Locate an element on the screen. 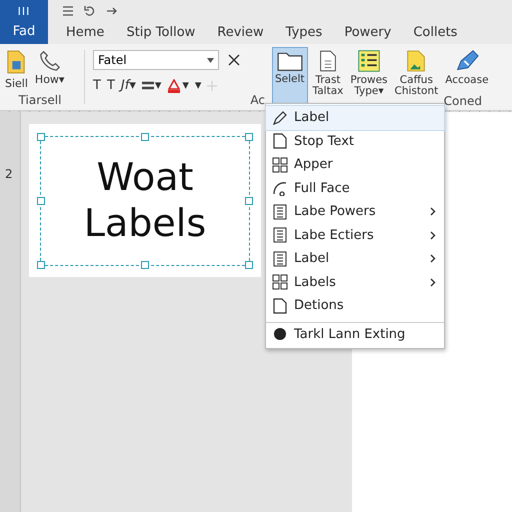 The height and width of the screenshot is (512, 512). triangle-icon is located at coordinates (174, 85).